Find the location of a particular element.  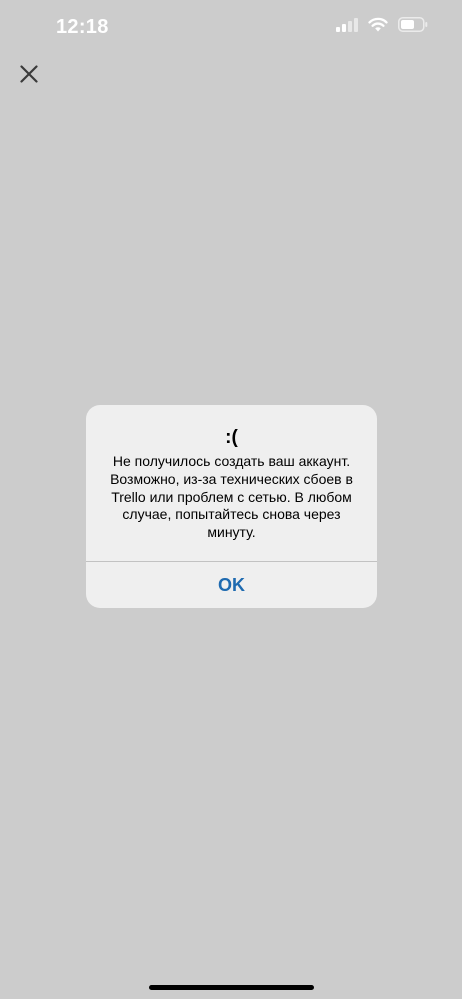

ok-button: OK is located at coordinates (231, 585).